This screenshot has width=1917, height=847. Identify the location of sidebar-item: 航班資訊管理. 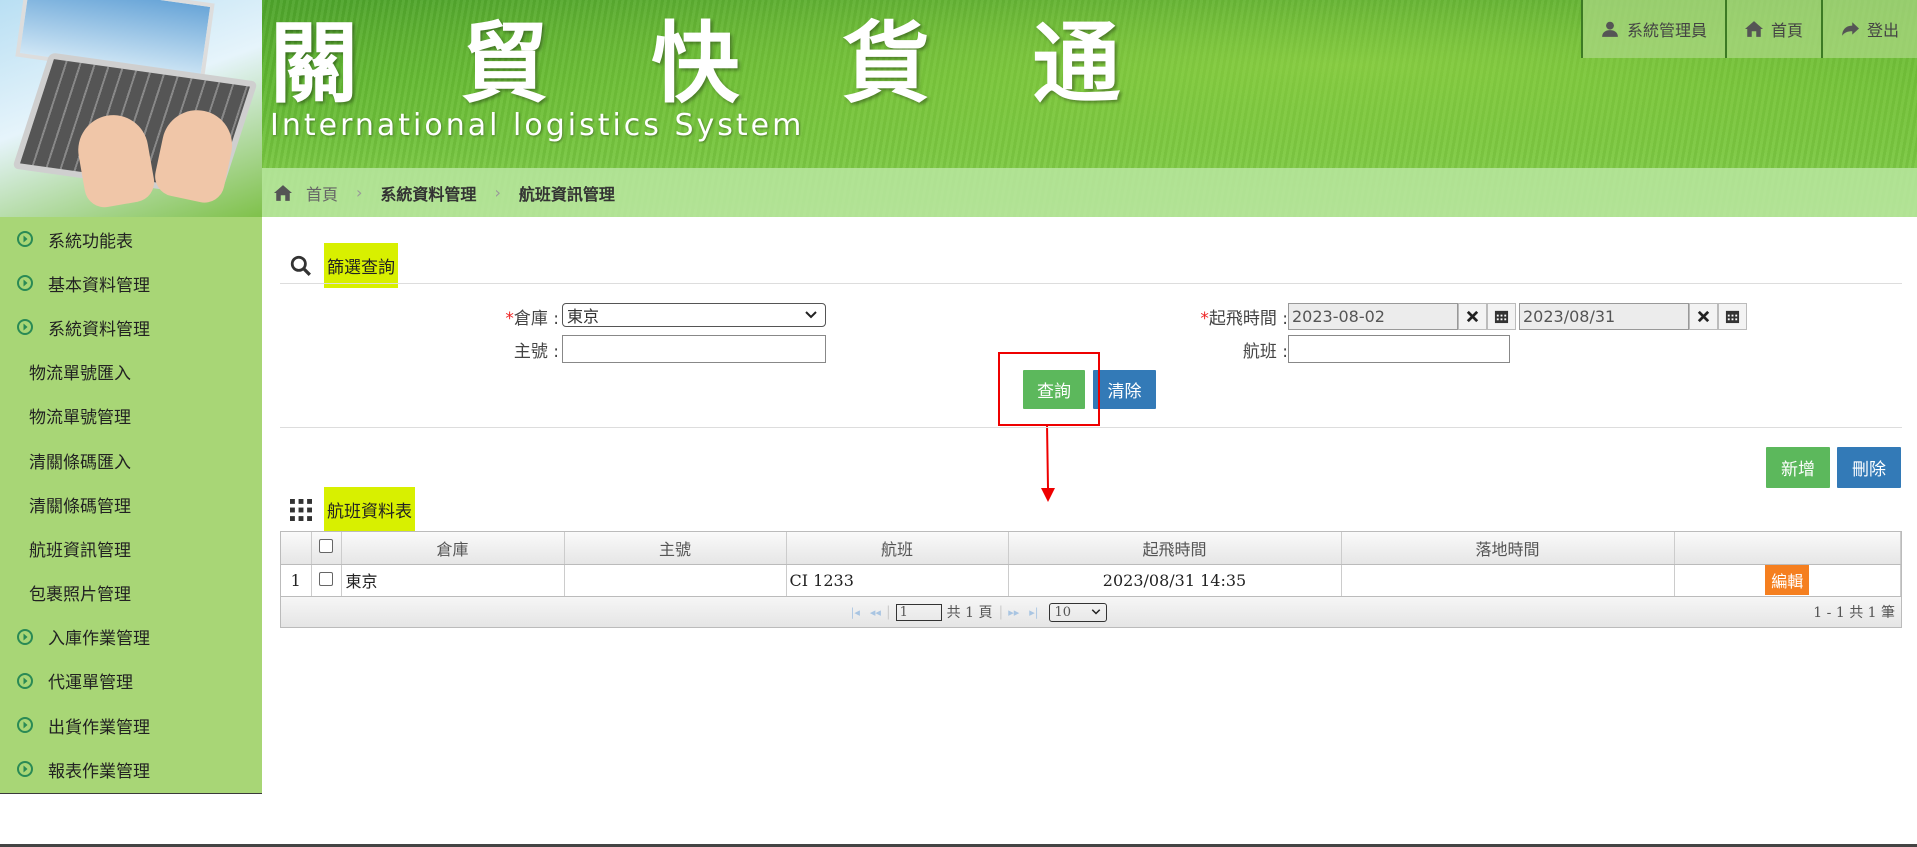
(131, 548).